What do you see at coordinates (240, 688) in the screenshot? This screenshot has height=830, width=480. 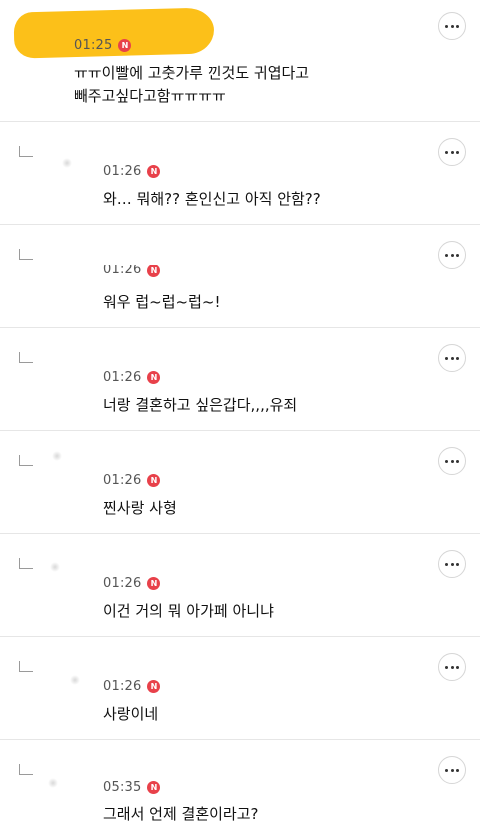 I see `reply-item: 01:26 N 사랑이네` at bounding box center [240, 688].